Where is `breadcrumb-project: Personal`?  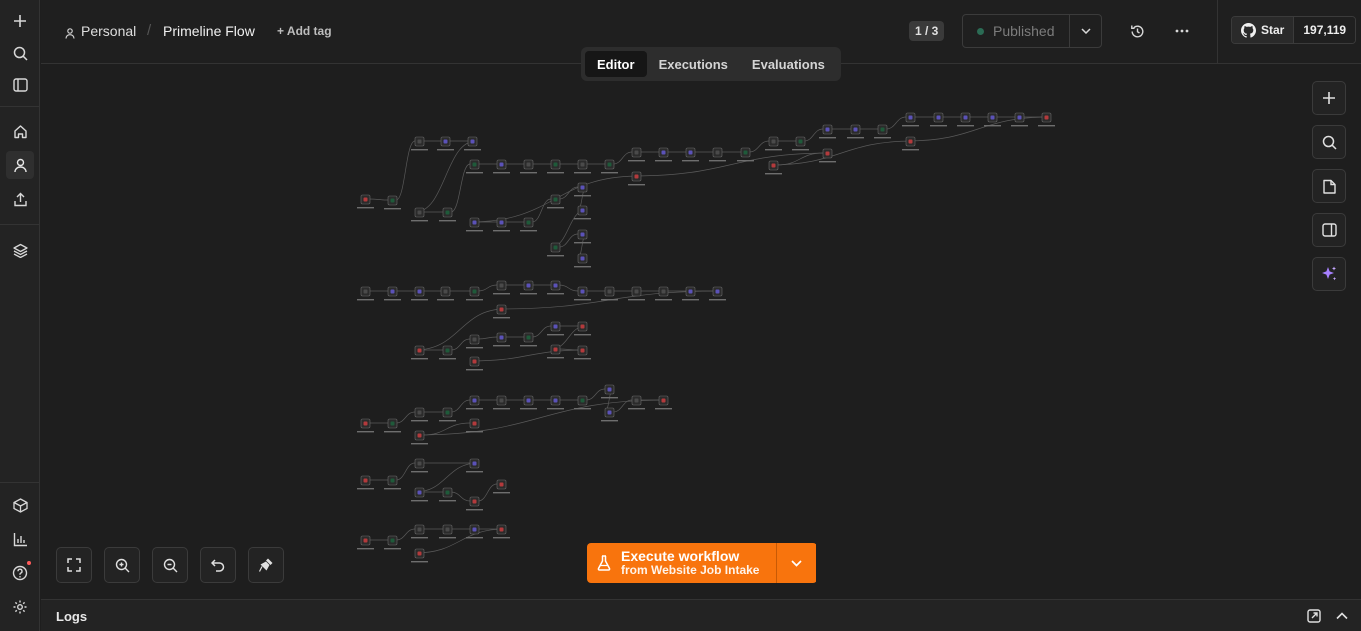
breadcrumb-project: Personal is located at coordinates (108, 31).